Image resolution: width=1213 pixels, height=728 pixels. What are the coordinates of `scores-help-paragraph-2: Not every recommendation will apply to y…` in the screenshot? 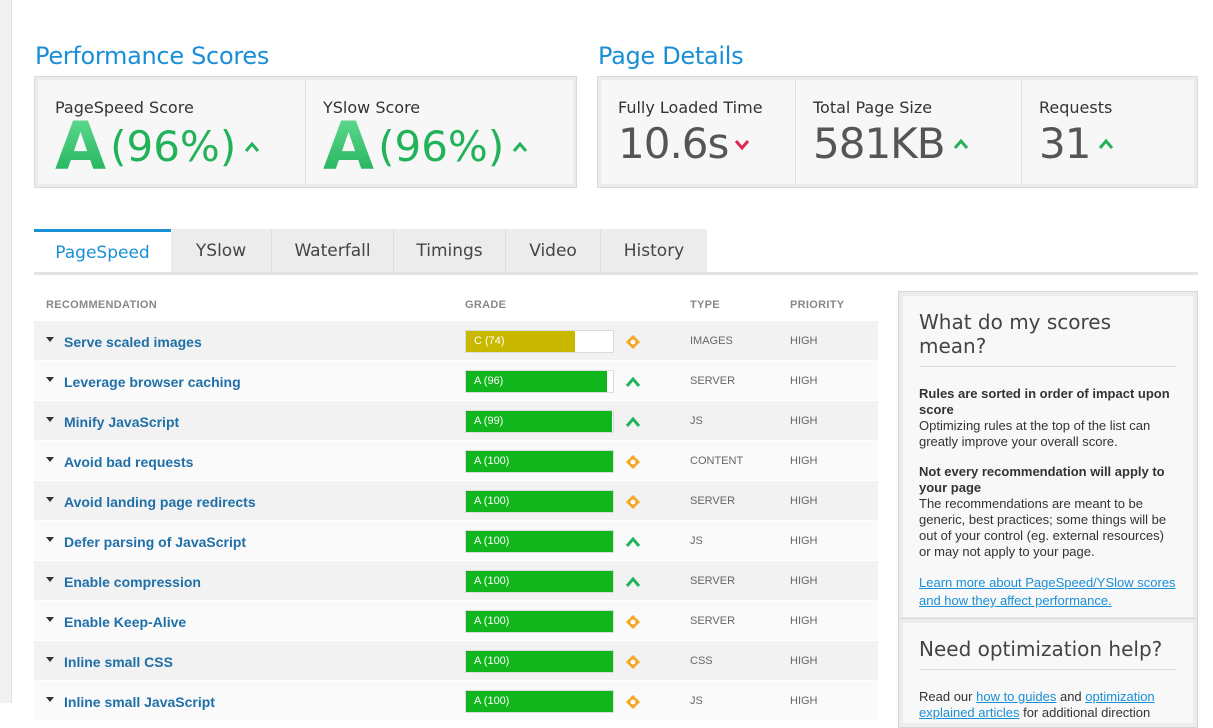 It's located at (1048, 512).